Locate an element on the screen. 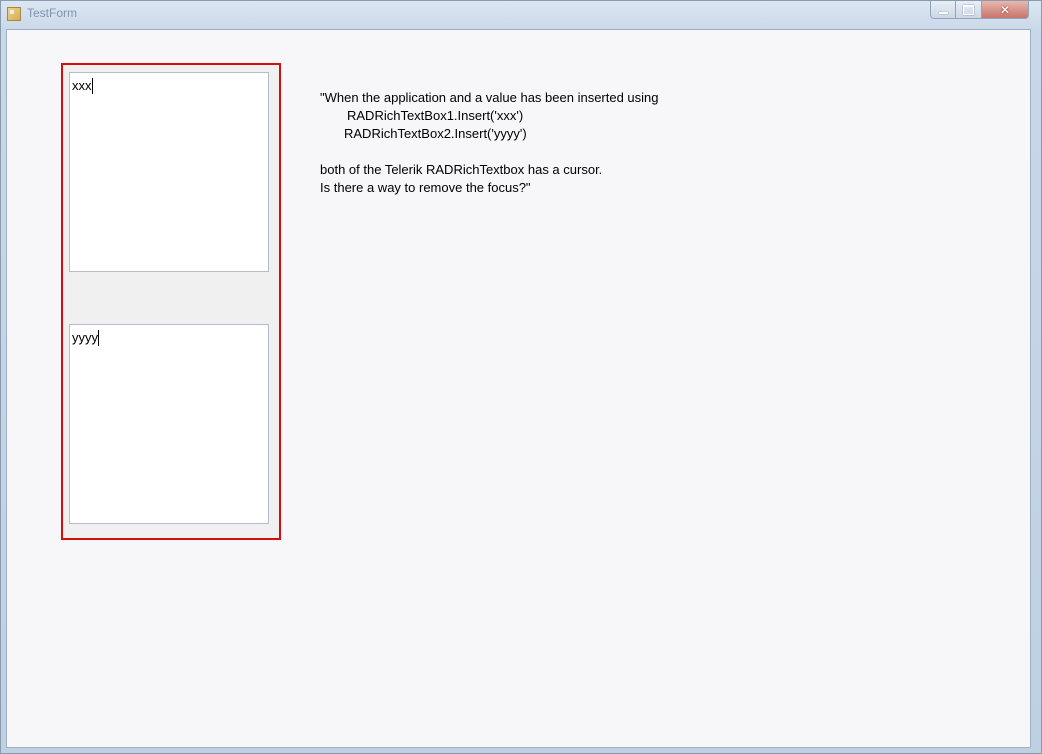 The height and width of the screenshot is (754, 1042). caption-buttons: ✕ is located at coordinates (979, 11).